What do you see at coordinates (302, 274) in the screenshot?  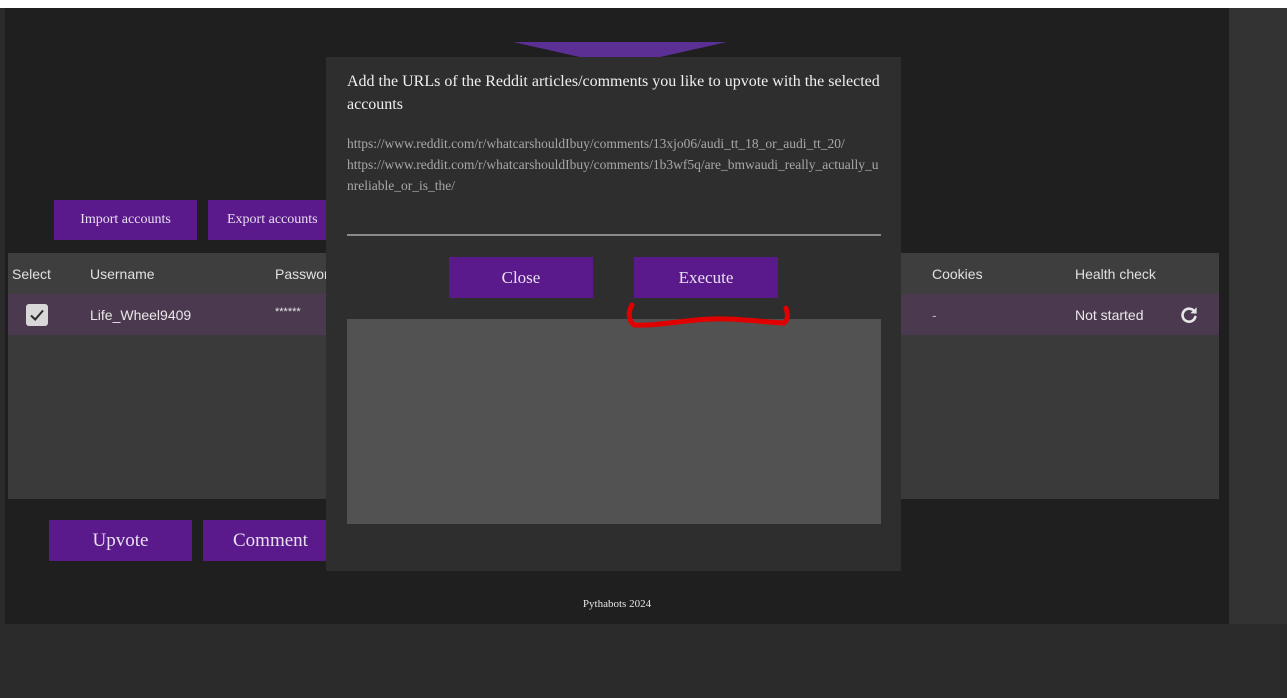 I see `column-header-password: Passwor` at bounding box center [302, 274].